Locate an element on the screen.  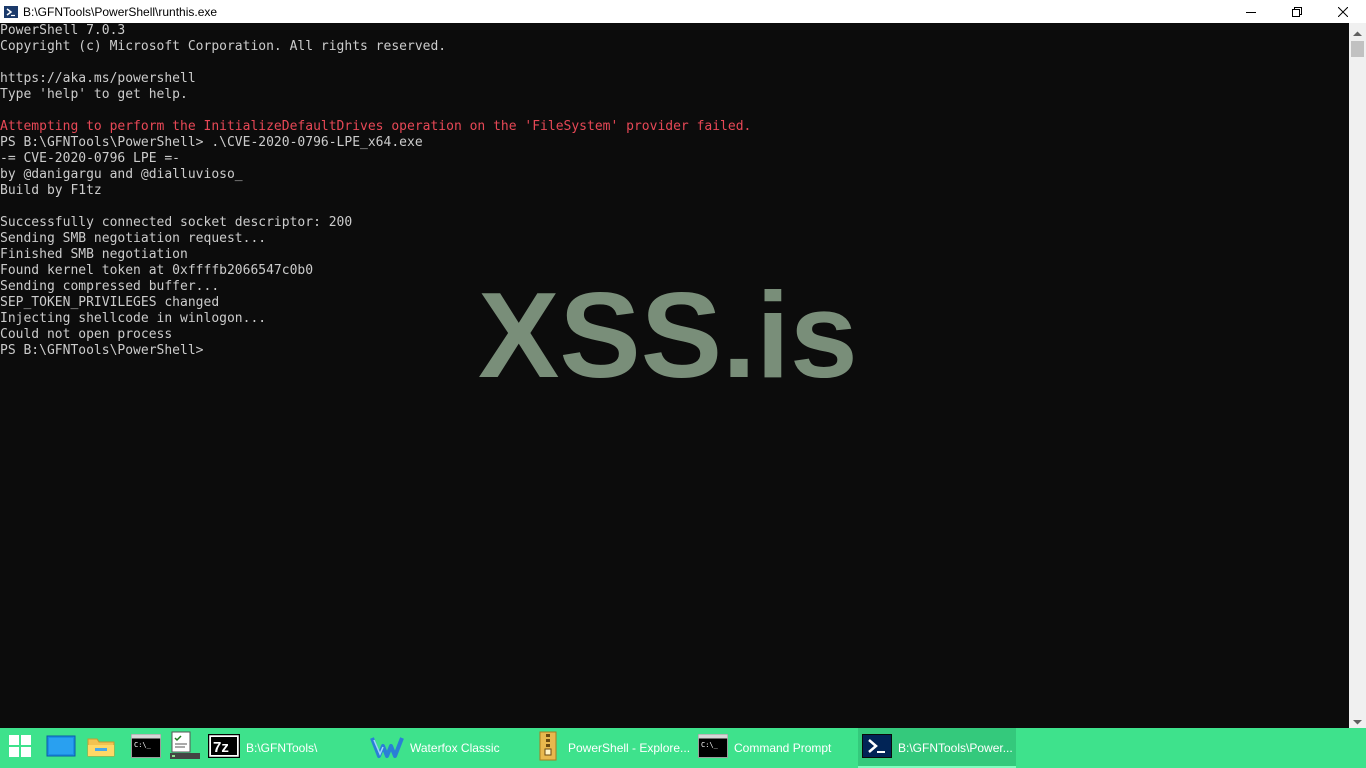
console-line: Found kernel token at 0xffffb2066547c0b0 is located at coordinates (157, 270).